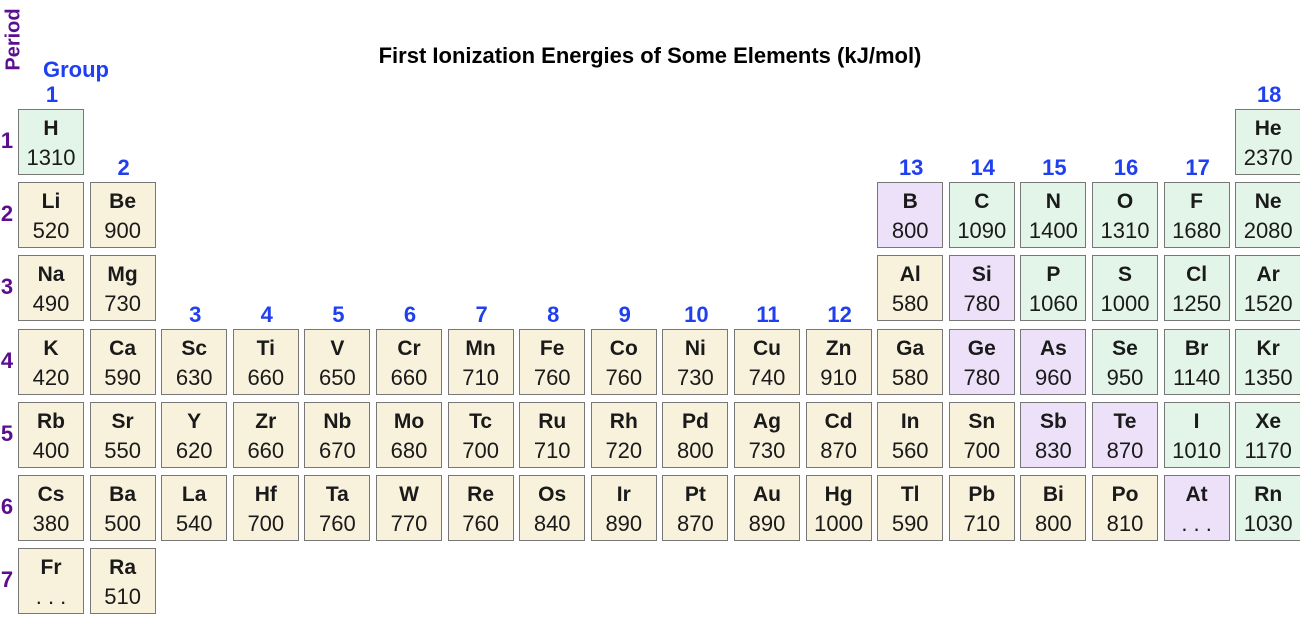 The image size is (1300, 627). Describe the element at coordinates (910, 202) in the screenshot. I see `element-symbol: B` at that location.